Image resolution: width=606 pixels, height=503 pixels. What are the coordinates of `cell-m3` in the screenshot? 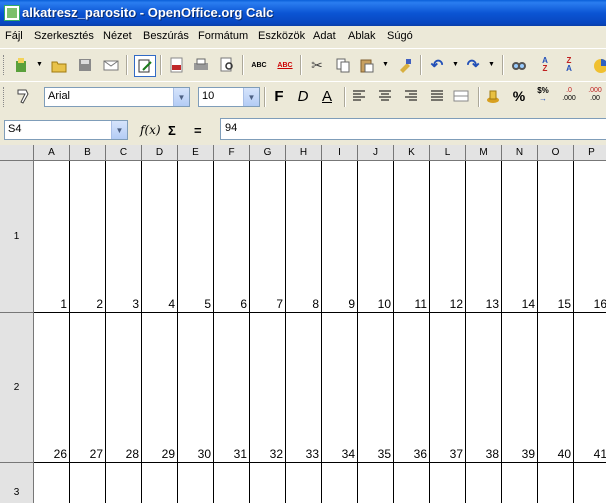 It's located at (484, 483).